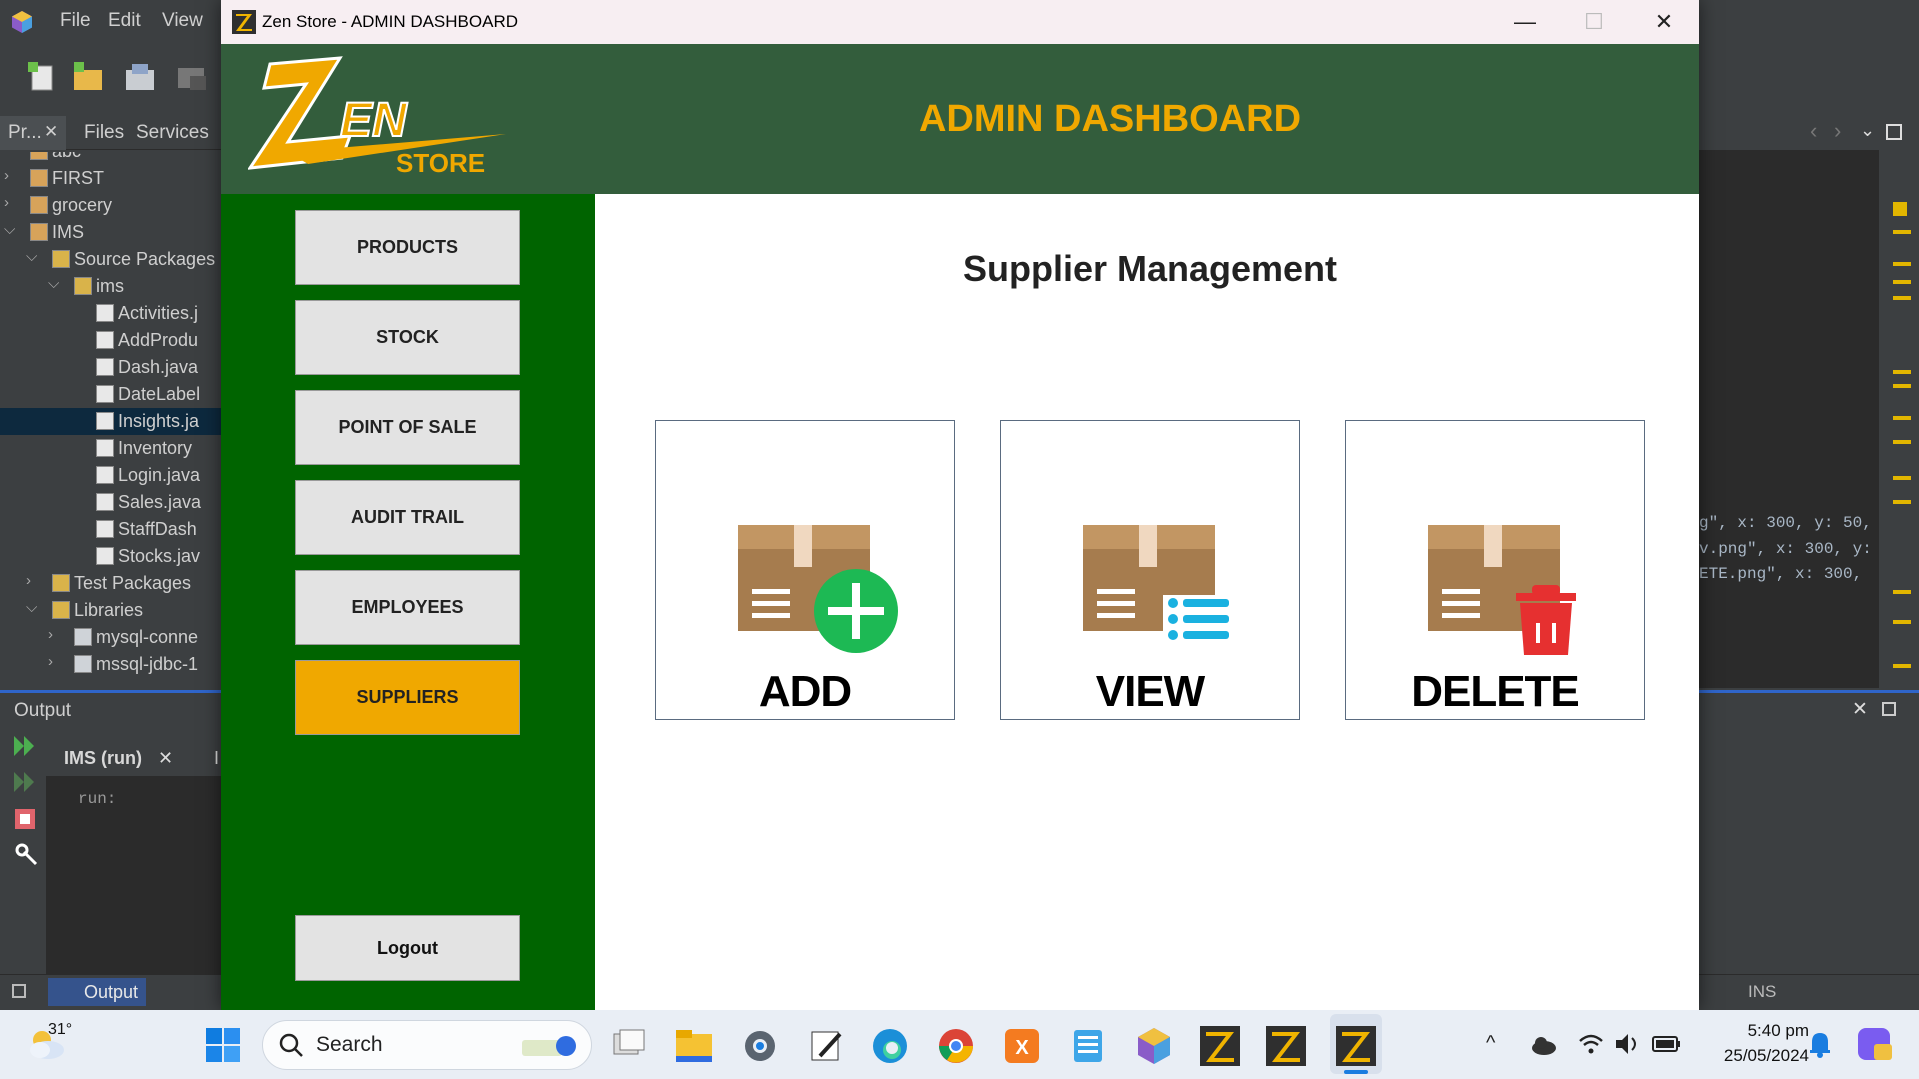 The image size is (1919, 1079). What do you see at coordinates (1544, 1045) in the screenshot?
I see `onedrive-cloud-icon` at bounding box center [1544, 1045].